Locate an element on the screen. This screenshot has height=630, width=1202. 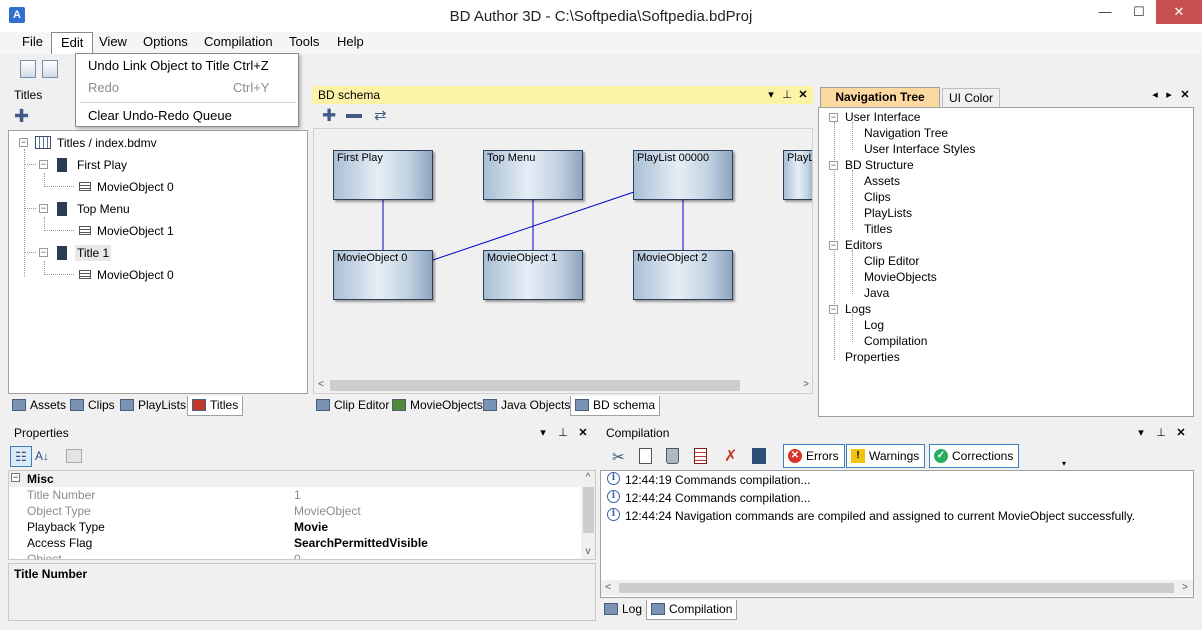
menu-item-undo: Undo Link Object to Title is located at coordinates (159, 65).